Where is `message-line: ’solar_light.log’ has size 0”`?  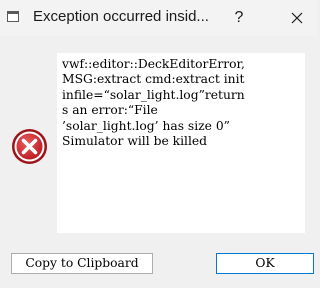 message-line: ’solar_light.log’ has size 0” is located at coordinates (146, 125).